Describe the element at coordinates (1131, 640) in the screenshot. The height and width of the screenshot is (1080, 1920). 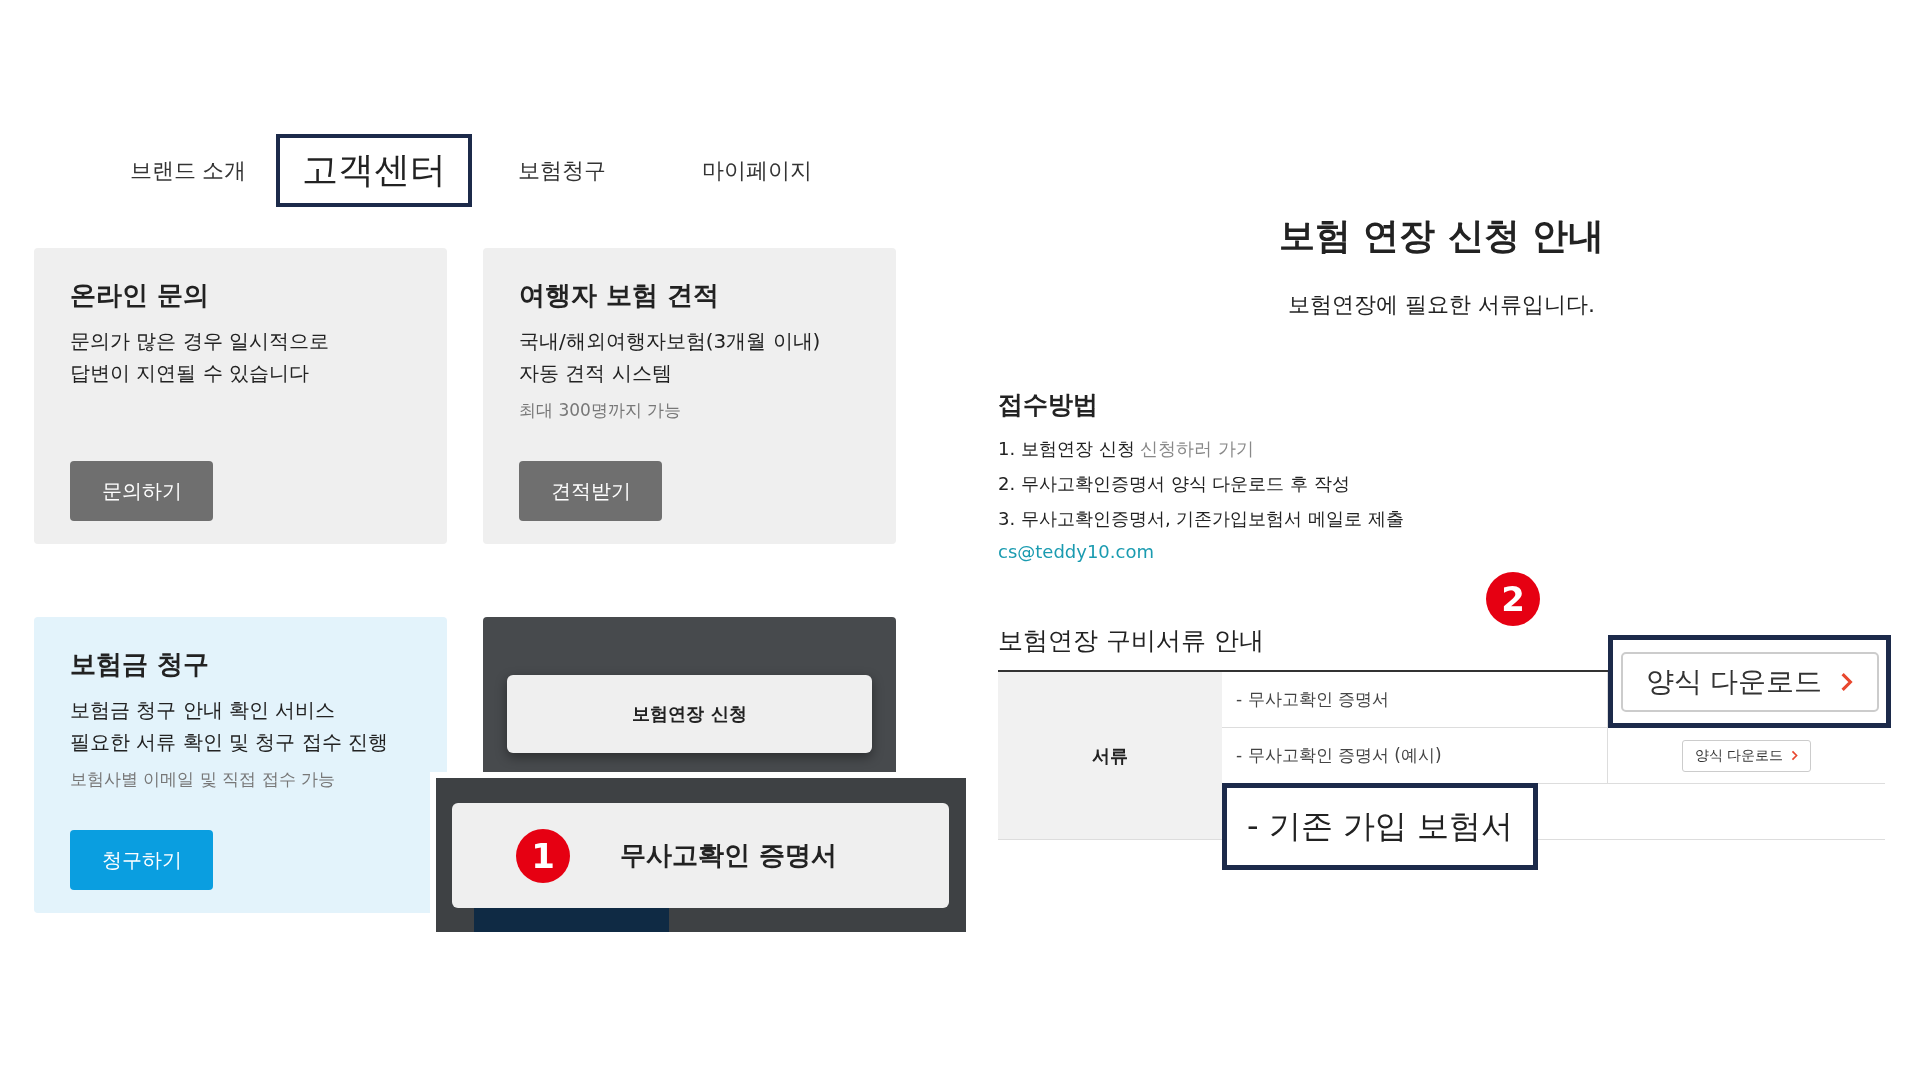
I see `section-heading: 보험연장 구비서류 안내` at that location.